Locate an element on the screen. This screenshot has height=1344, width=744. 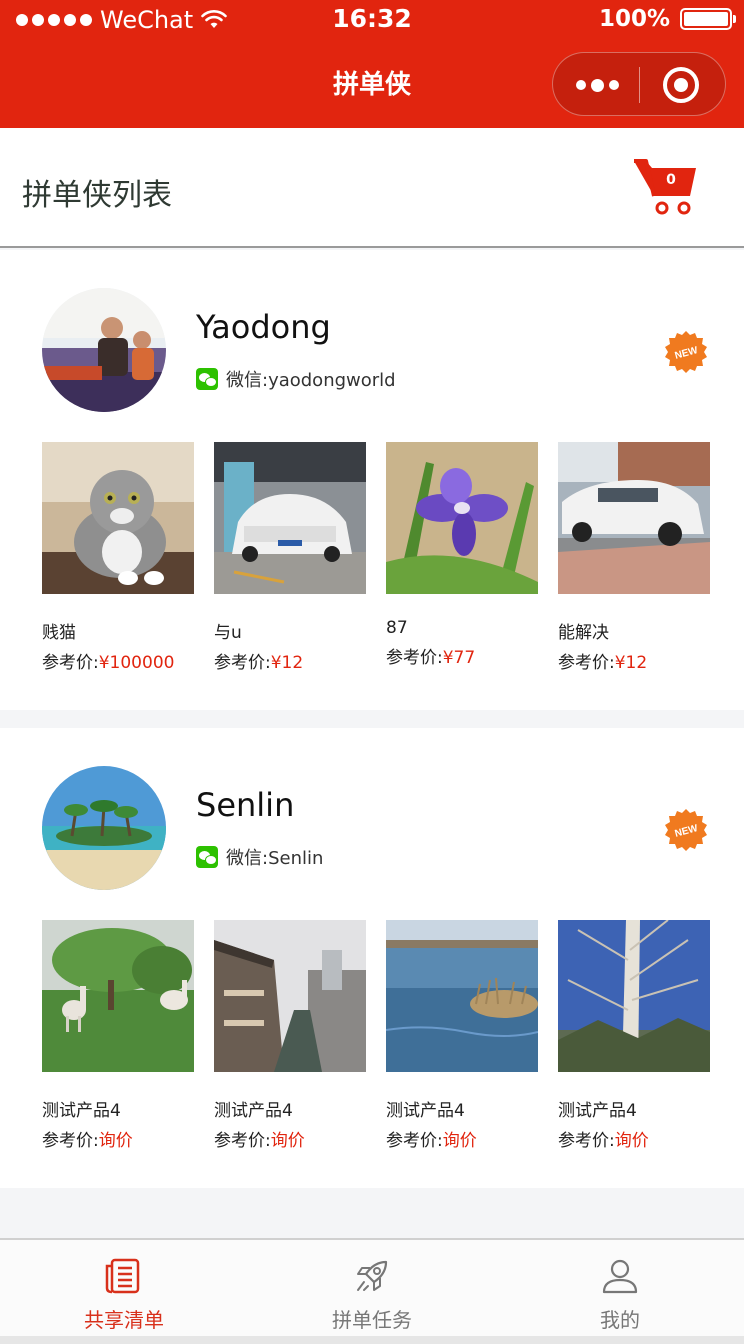
seller-wechat: 微信:Senlin is located at coordinates (259, 857).